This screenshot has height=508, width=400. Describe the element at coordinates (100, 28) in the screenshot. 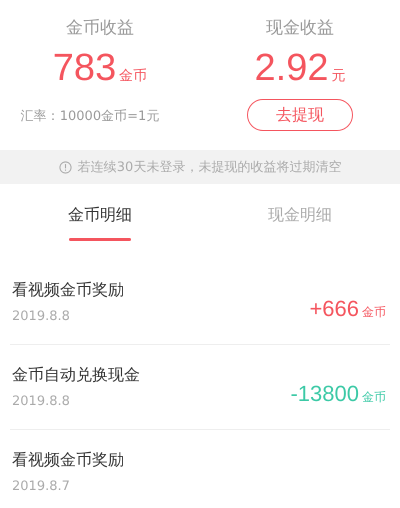

I see `earnings-label: 金币收益` at that location.